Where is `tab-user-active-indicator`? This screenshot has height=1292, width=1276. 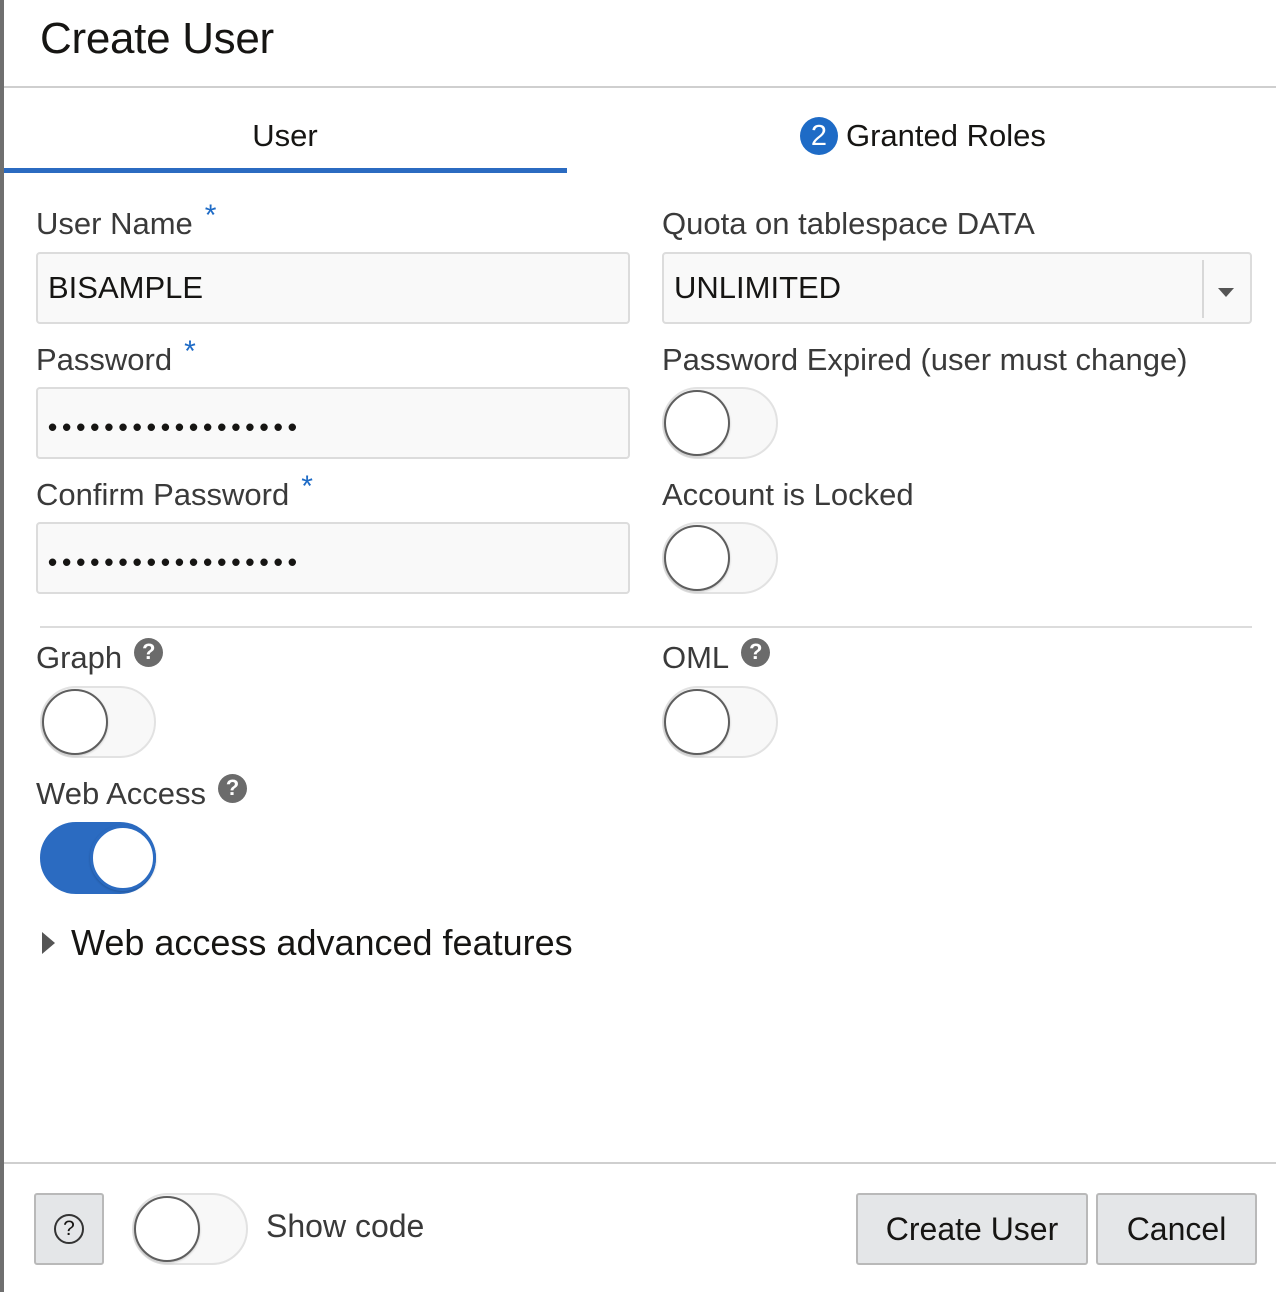
tab-user-active-indicator is located at coordinates (285, 170).